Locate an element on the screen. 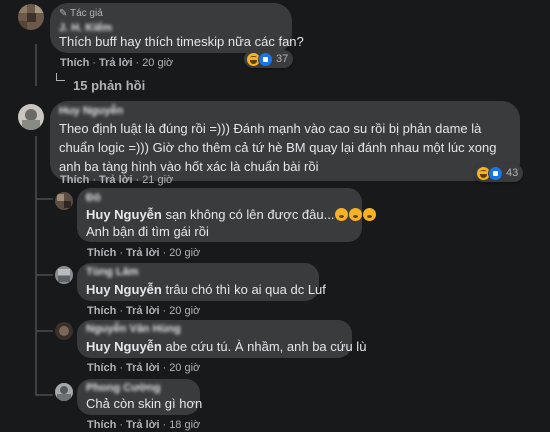 This screenshot has width=550, height=432. reply-bubble: Phong Cường Chả còn skin gì hơn is located at coordinates (140, 397).